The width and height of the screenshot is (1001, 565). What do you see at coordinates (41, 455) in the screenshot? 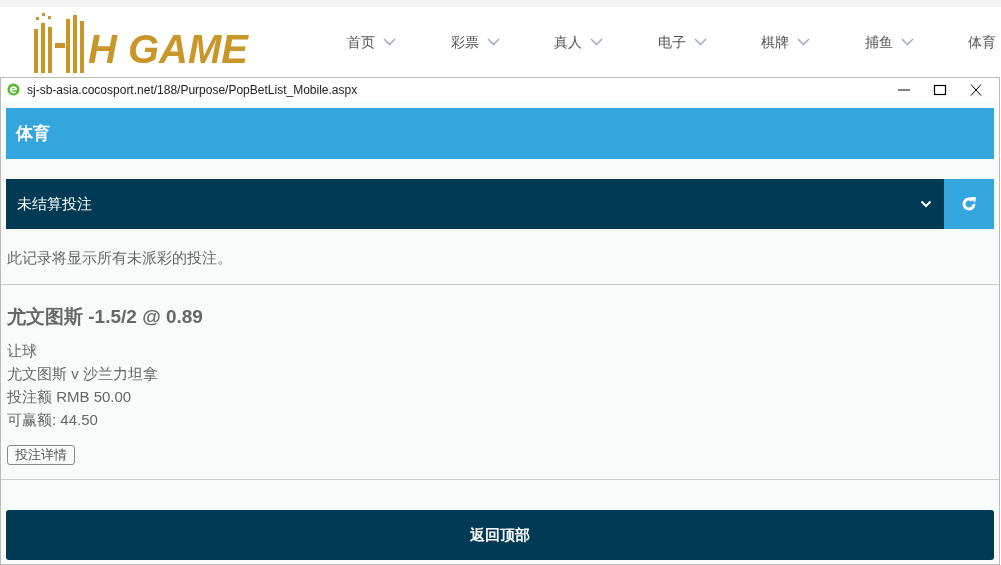
I see `bet-details-button: 投注详情` at bounding box center [41, 455].